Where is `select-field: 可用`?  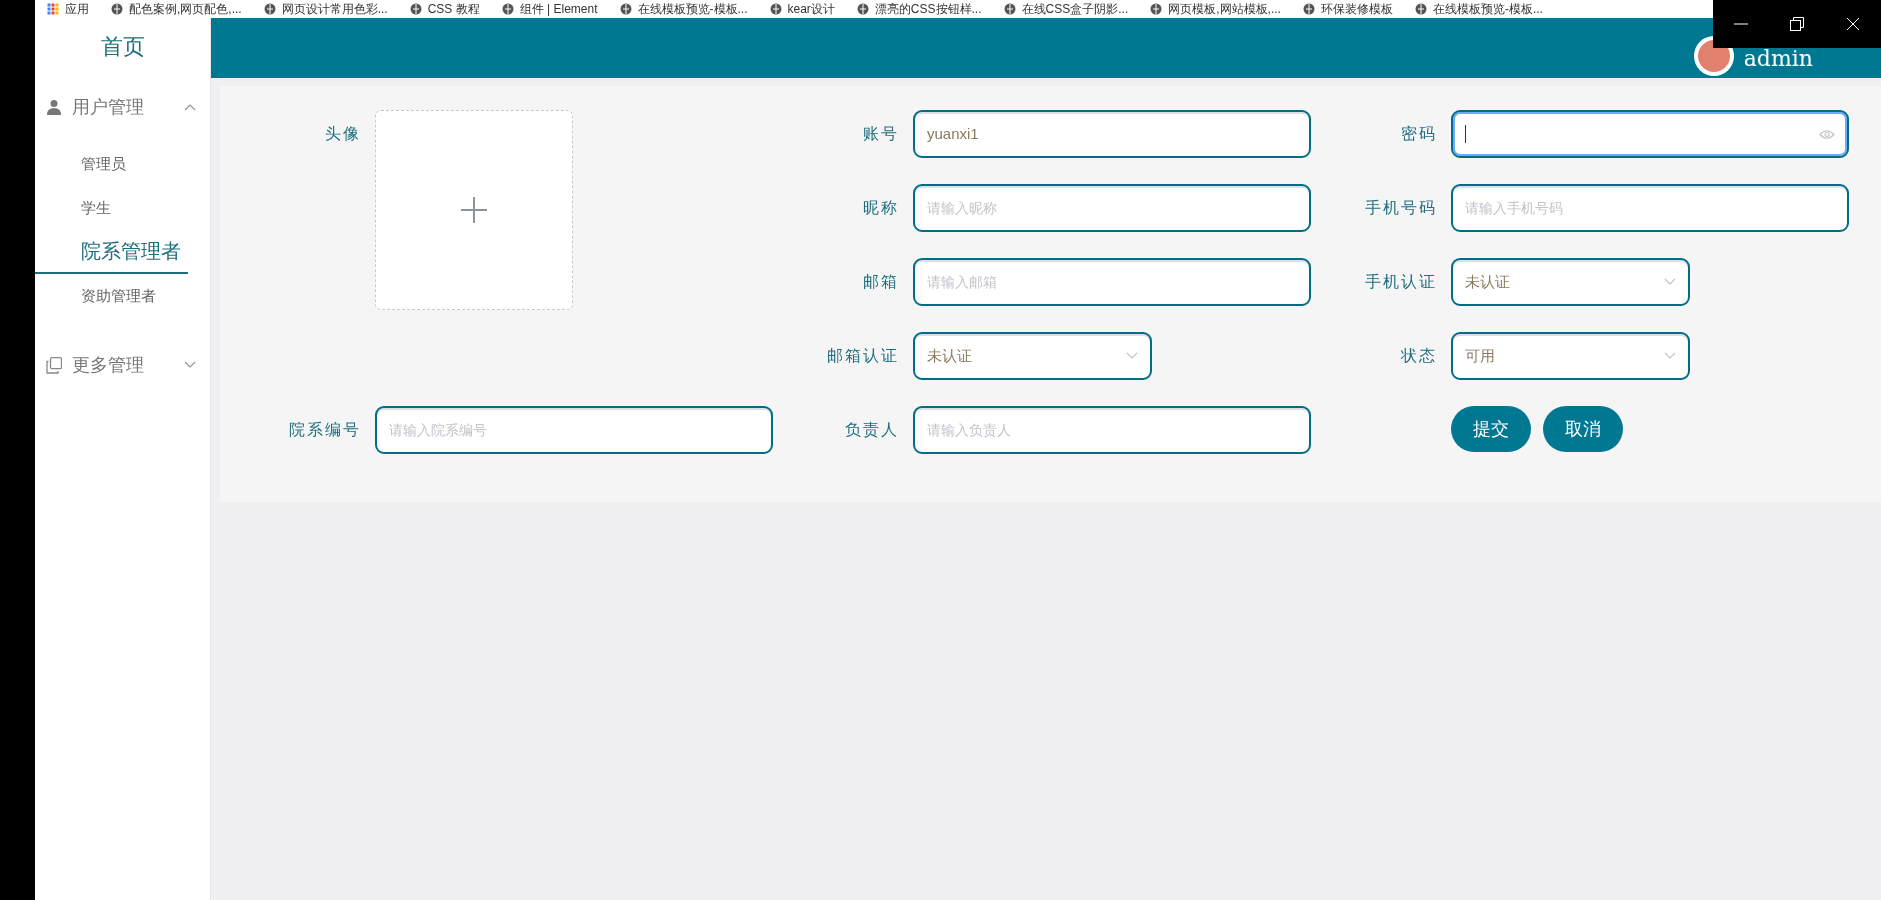 select-field: 可用 is located at coordinates (1570, 356).